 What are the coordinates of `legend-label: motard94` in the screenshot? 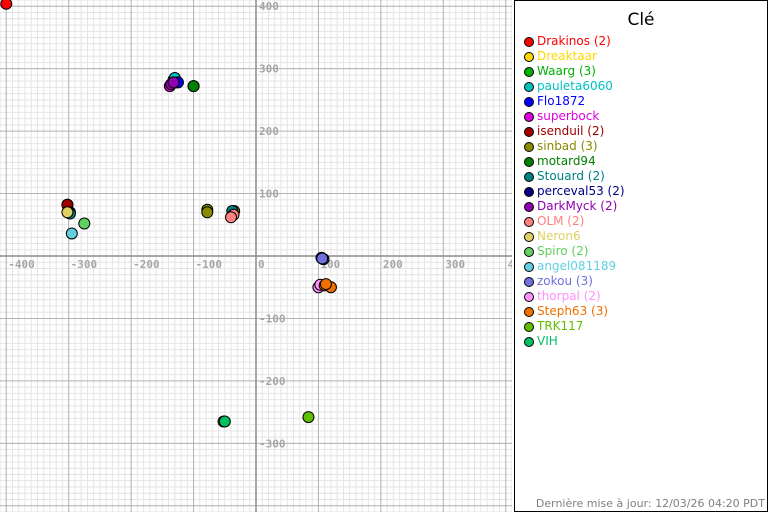 It's located at (566, 161).